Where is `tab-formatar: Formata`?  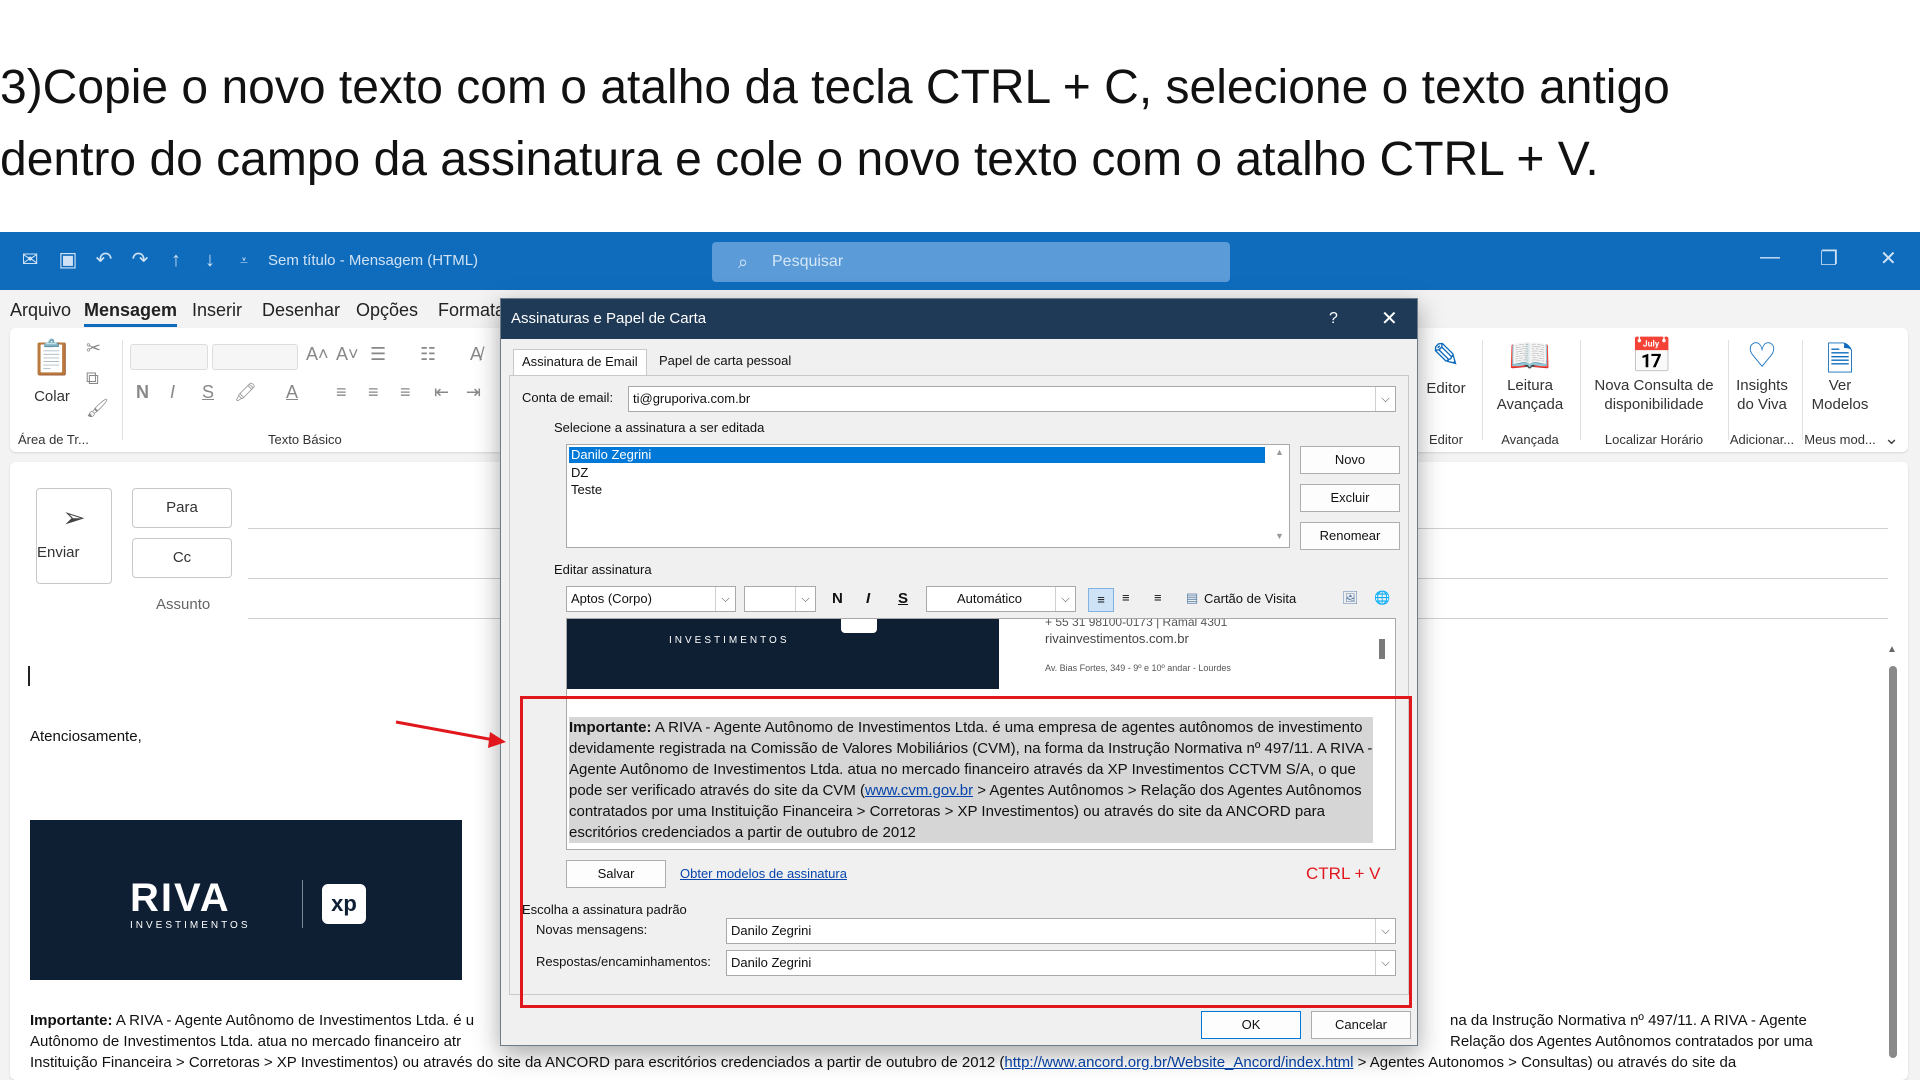
tab-formatar: Formata is located at coordinates (471, 310).